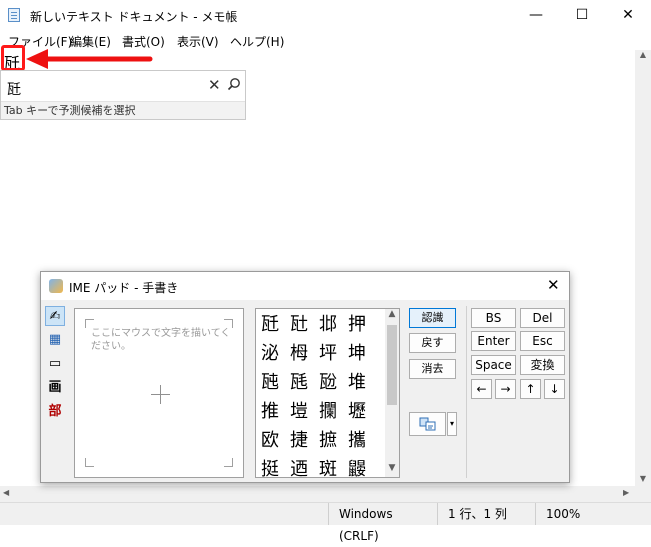 This screenshot has height=547, width=651. Describe the element at coordinates (123, 95) in the screenshot. I see `candidate-popup: 瓩 ✕ Tab キーで予測候補を選択` at that location.